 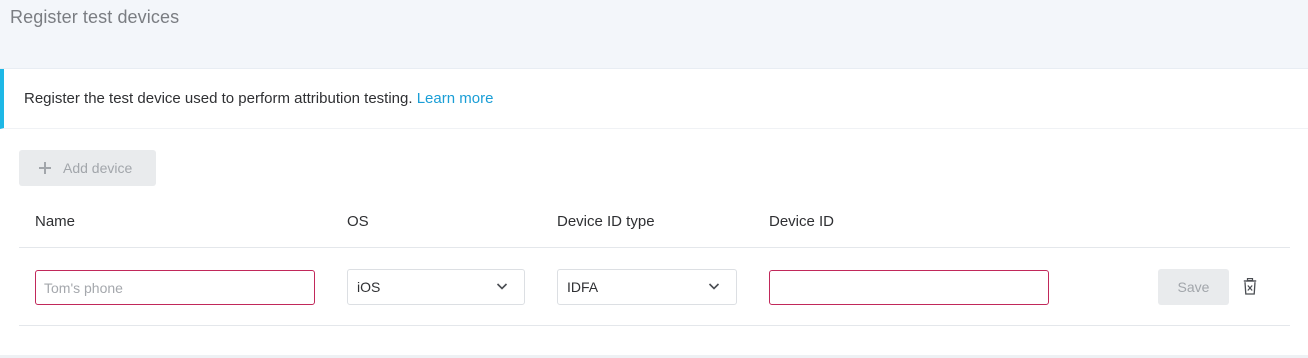 I want to click on device-id-type-select-value: IDFA, so click(x=583, y=287).